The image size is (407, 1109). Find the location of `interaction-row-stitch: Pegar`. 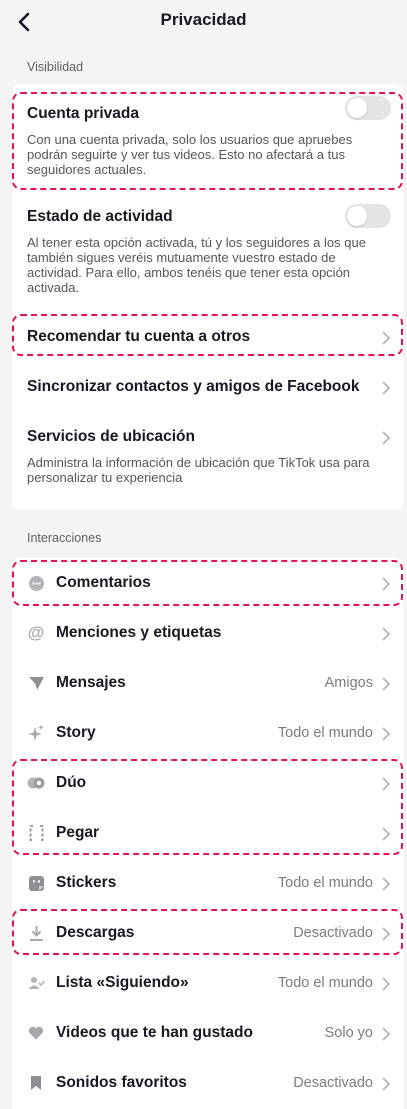

interaction-row-stitch: Pegar is located at coordinates (207, 833).